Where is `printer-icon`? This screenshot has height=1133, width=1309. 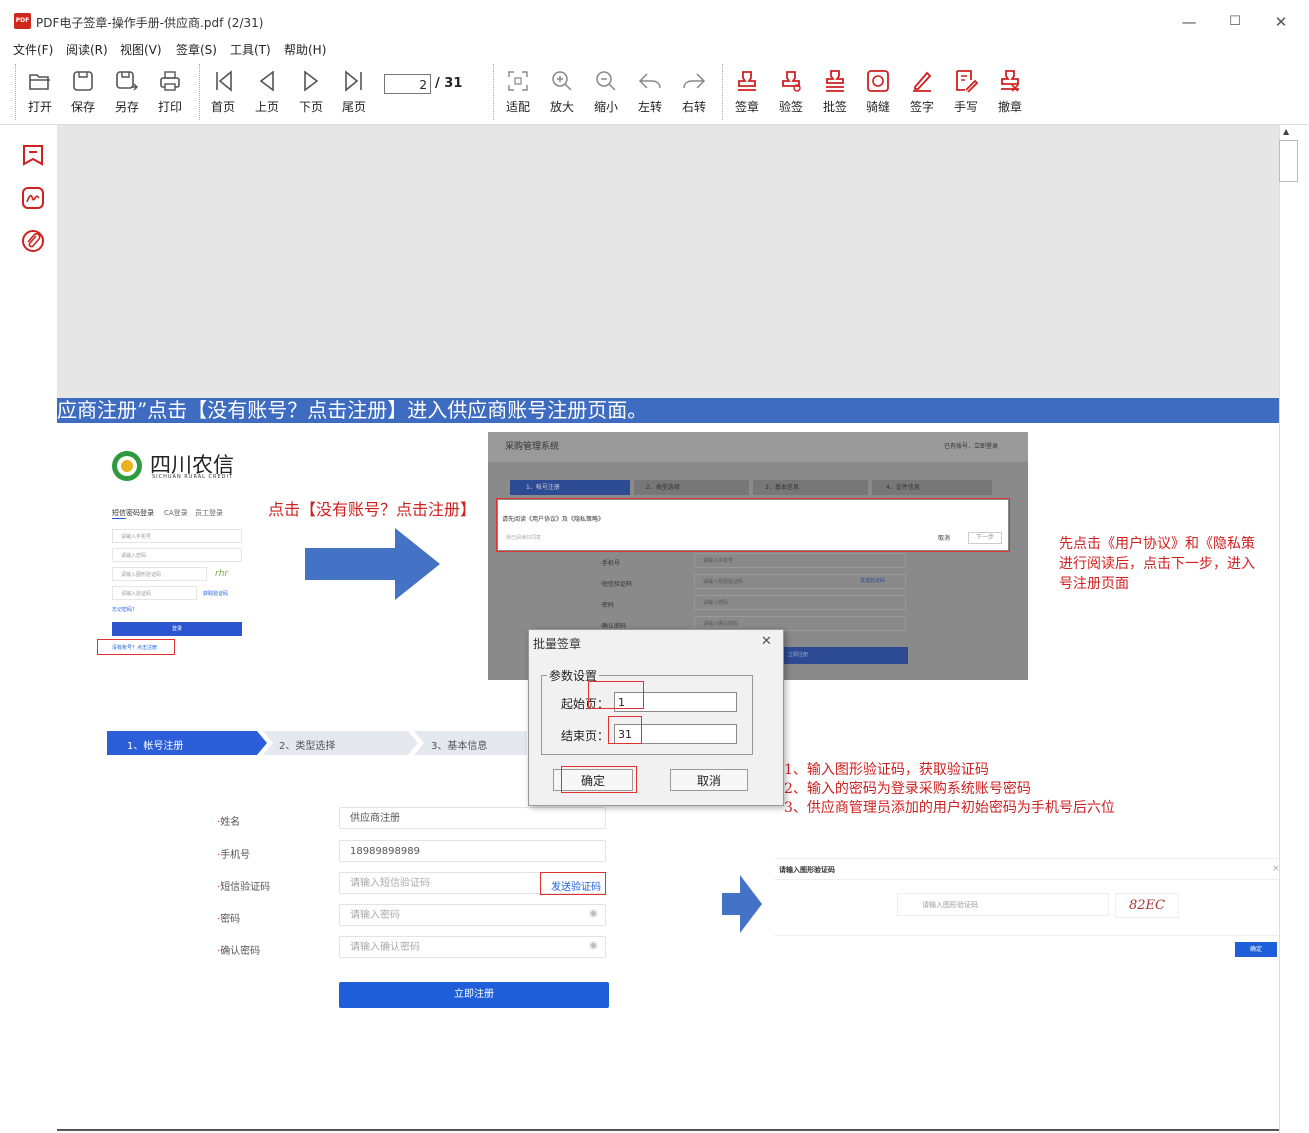 printer-icon is located at coordinates (170, 81).